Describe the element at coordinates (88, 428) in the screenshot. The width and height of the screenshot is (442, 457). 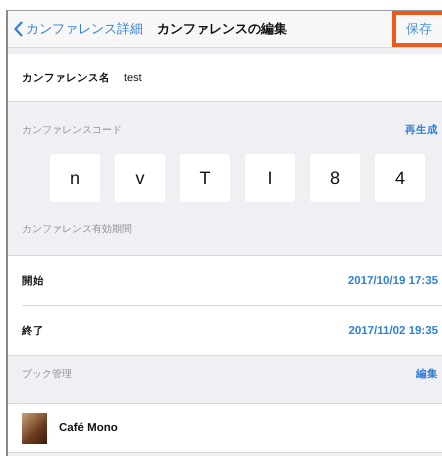
I see `book-title: Café Mono` at that location.